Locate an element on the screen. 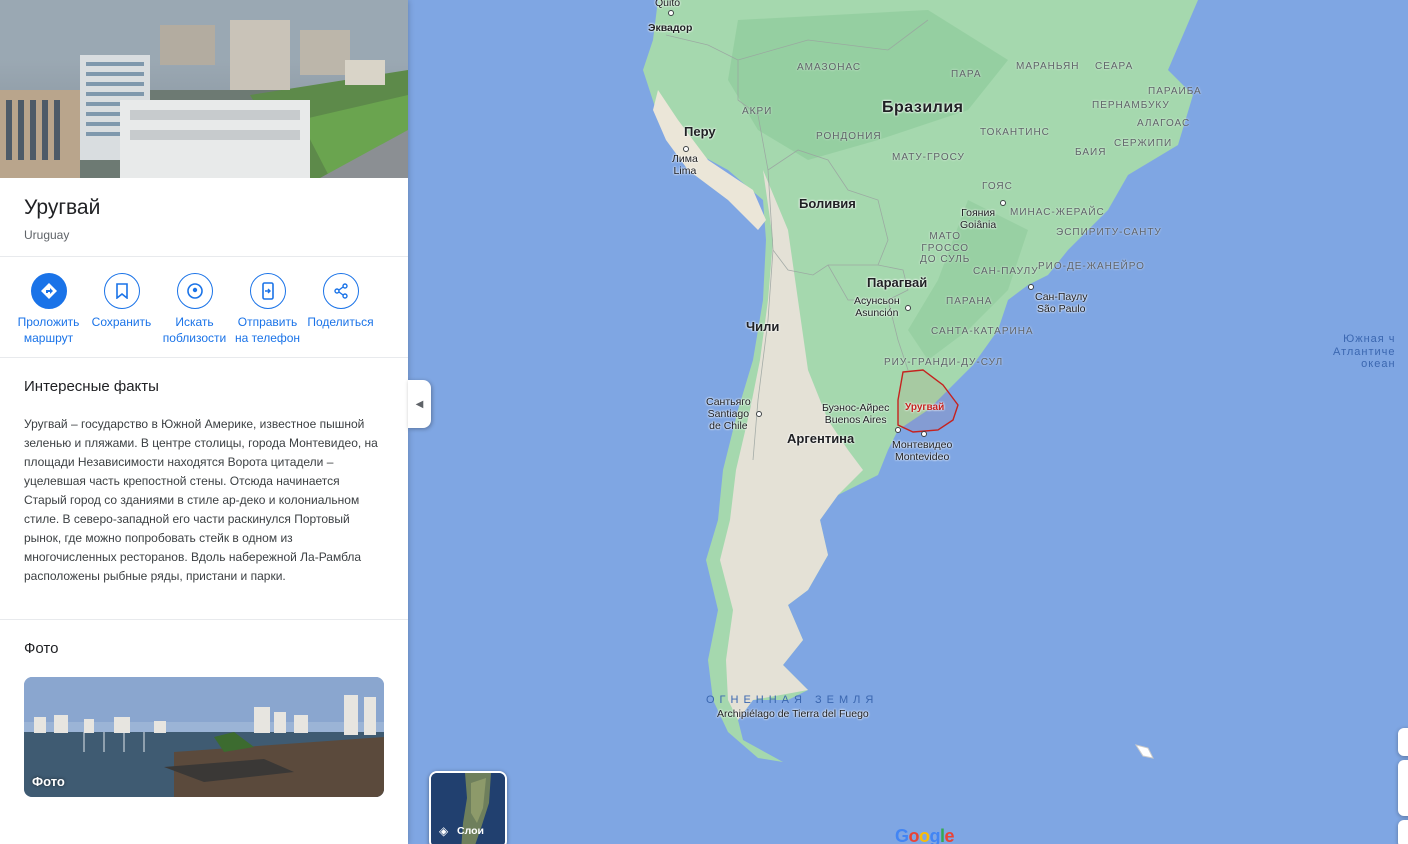 This screenshot has width=1408, height=844. map-control-top is located at coordinates (1403, 742).